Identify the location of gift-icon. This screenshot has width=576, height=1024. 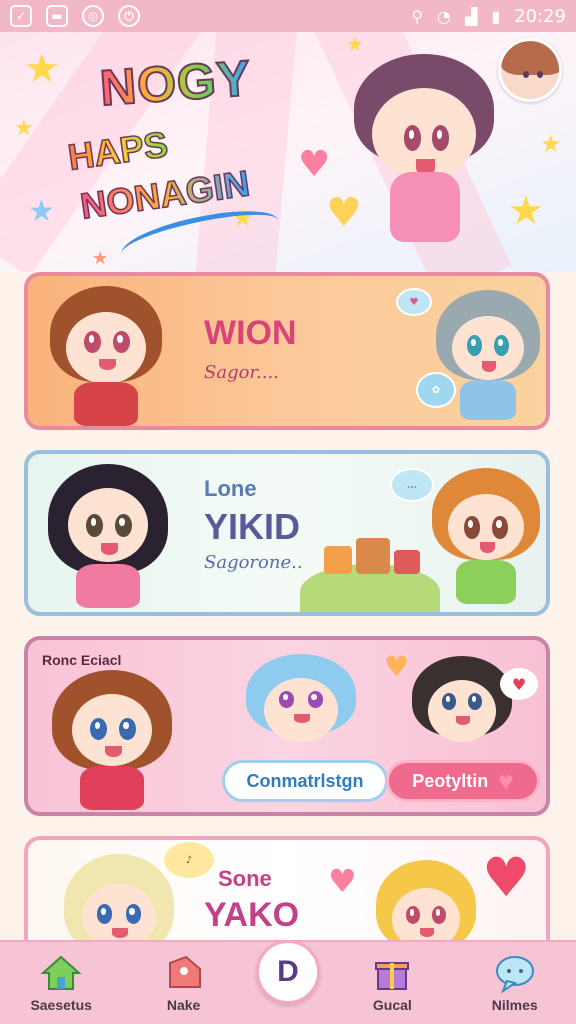
(392, 973).